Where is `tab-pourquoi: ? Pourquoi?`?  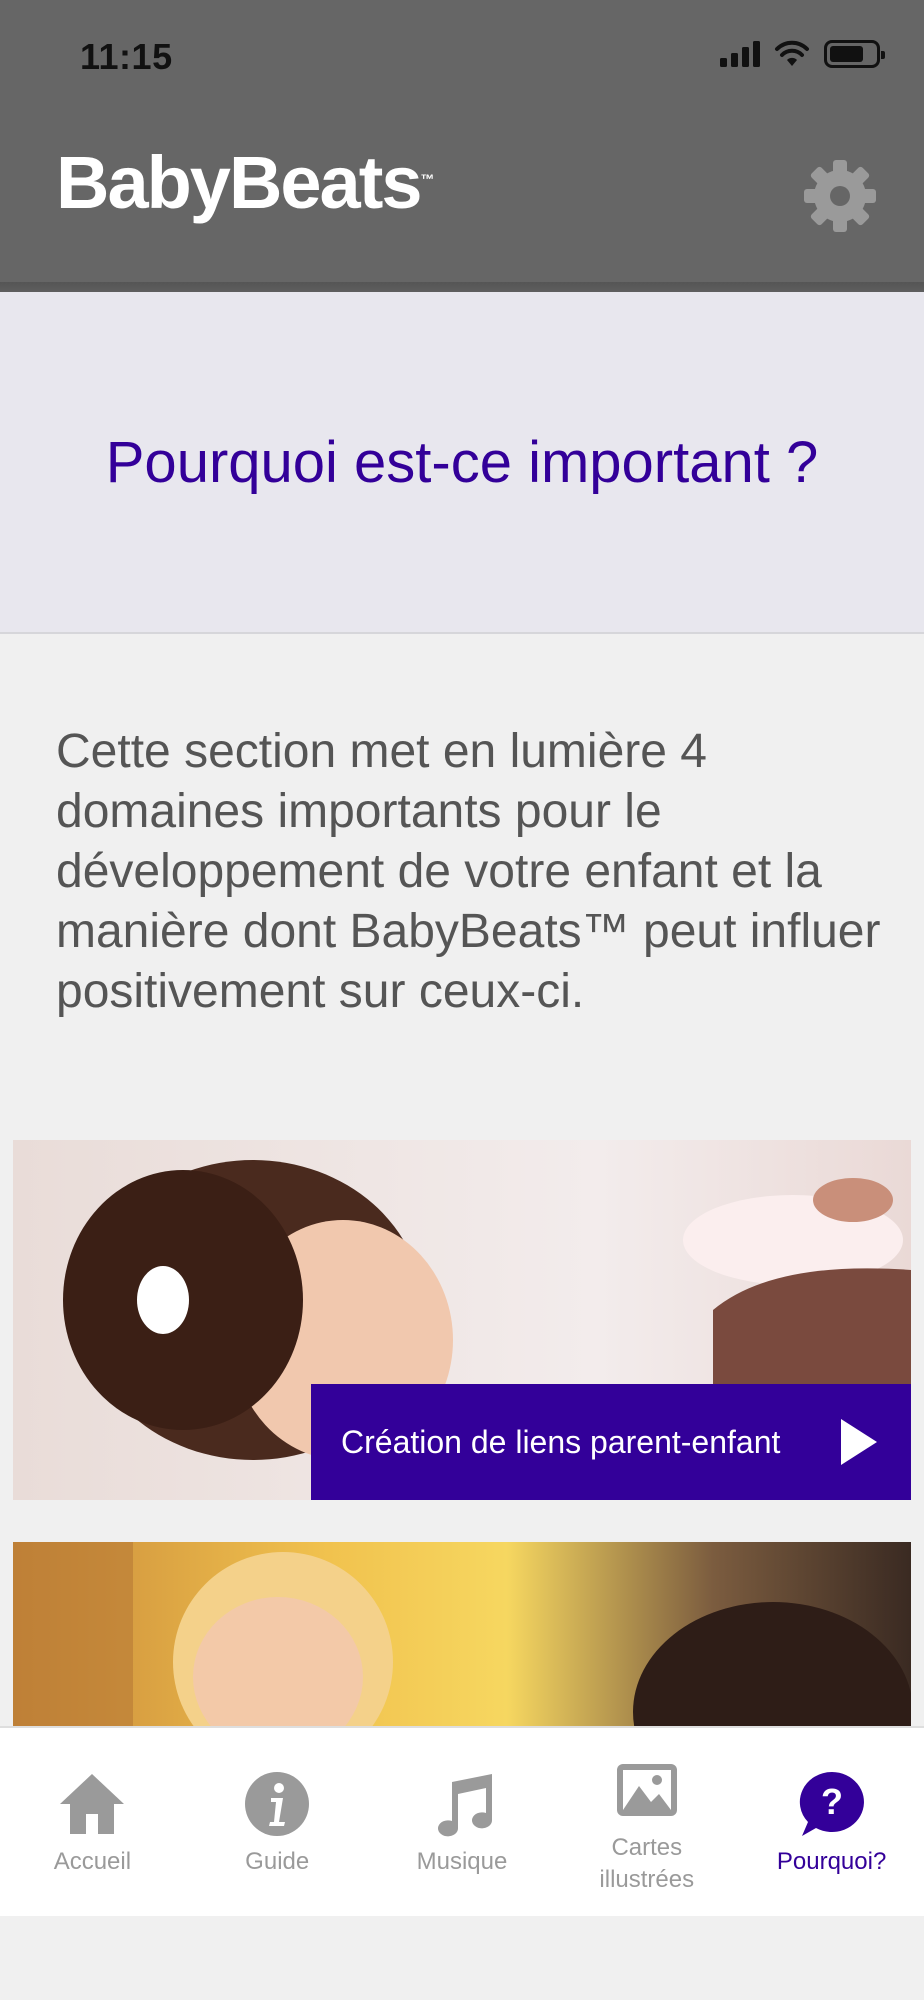
tab-pourquoi: ? Pourquoi? is located at coordinates (831, 1822).